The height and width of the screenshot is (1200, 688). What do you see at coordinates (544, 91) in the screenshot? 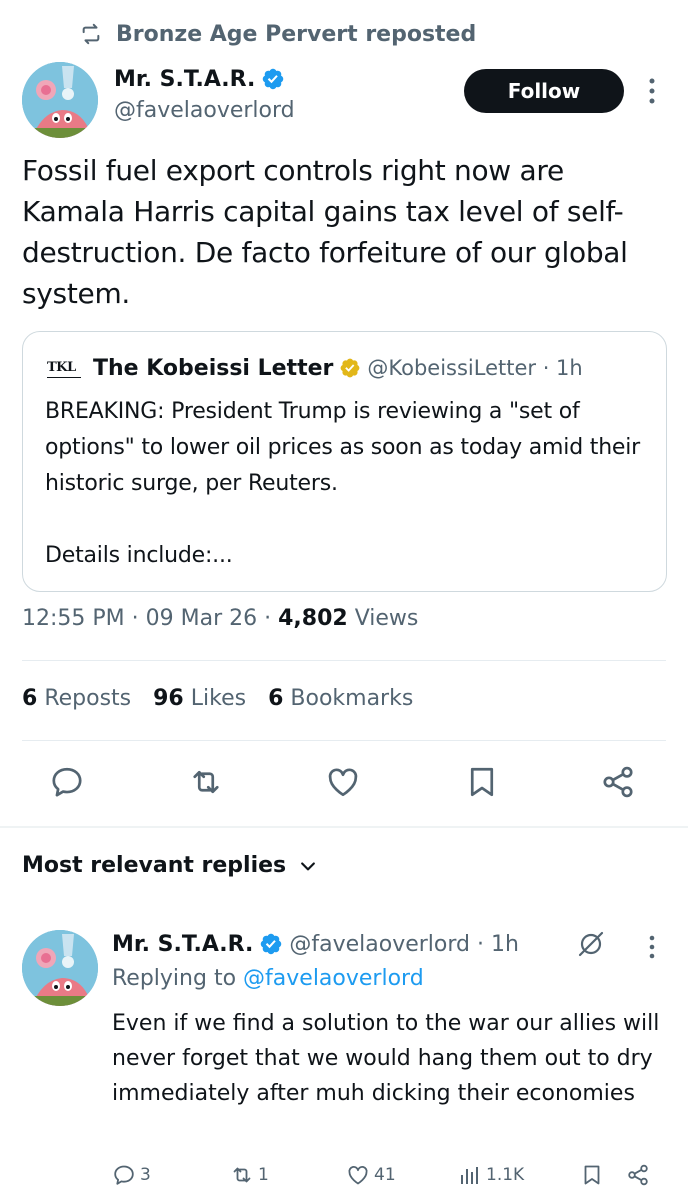
I see `follow-button: Follow` at bounding box center [544, 91].